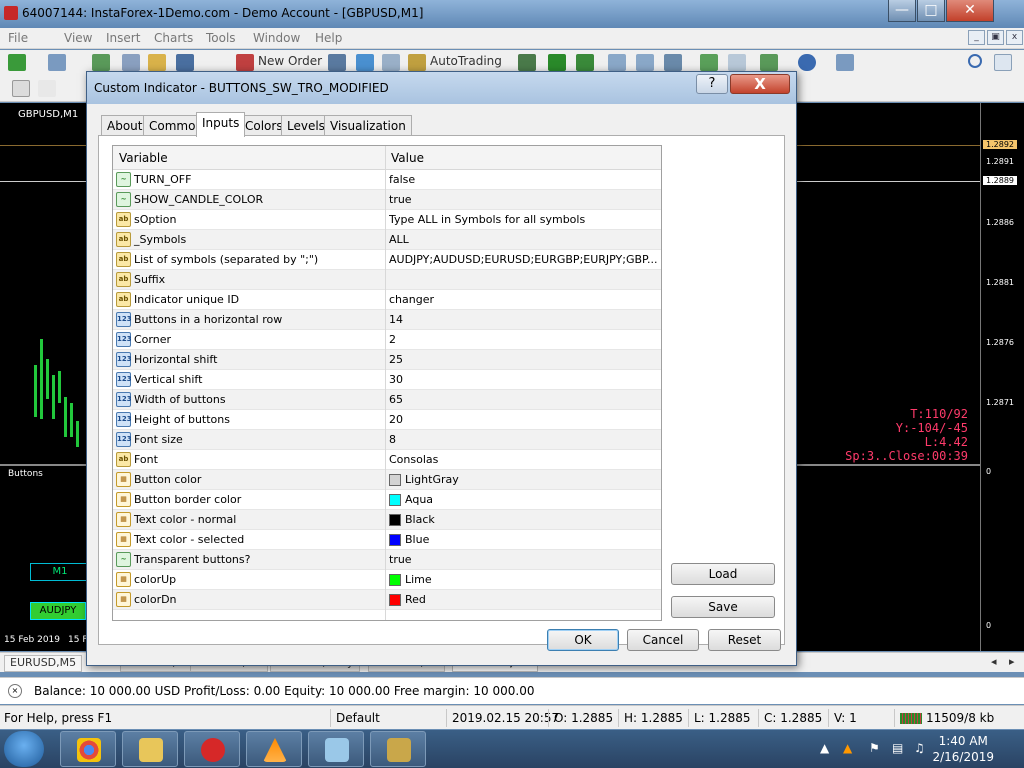 This screenshot has height=768, width=1024. What do you see at coordinates (524, 379) in the screenshot?
I see `parameter-value: 30` at bounding box center [524, 379].